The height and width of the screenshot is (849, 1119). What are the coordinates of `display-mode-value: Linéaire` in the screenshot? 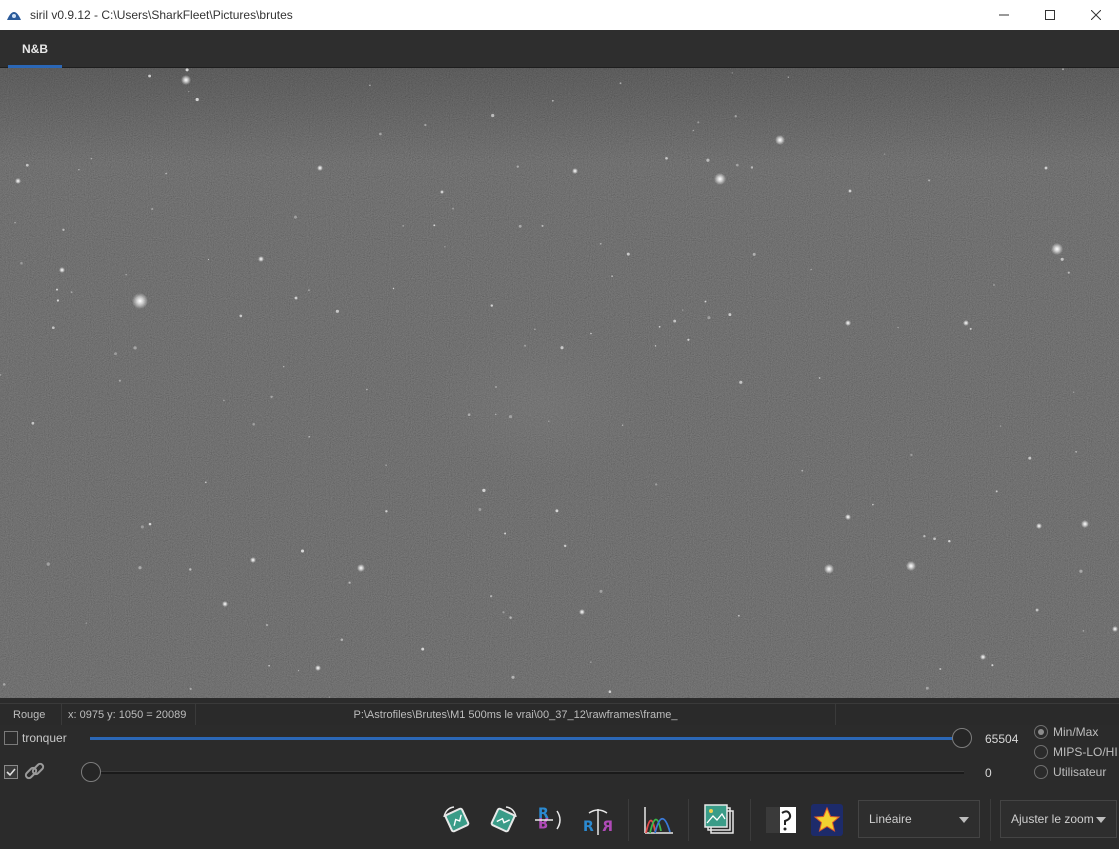 It's located at (890, 819).